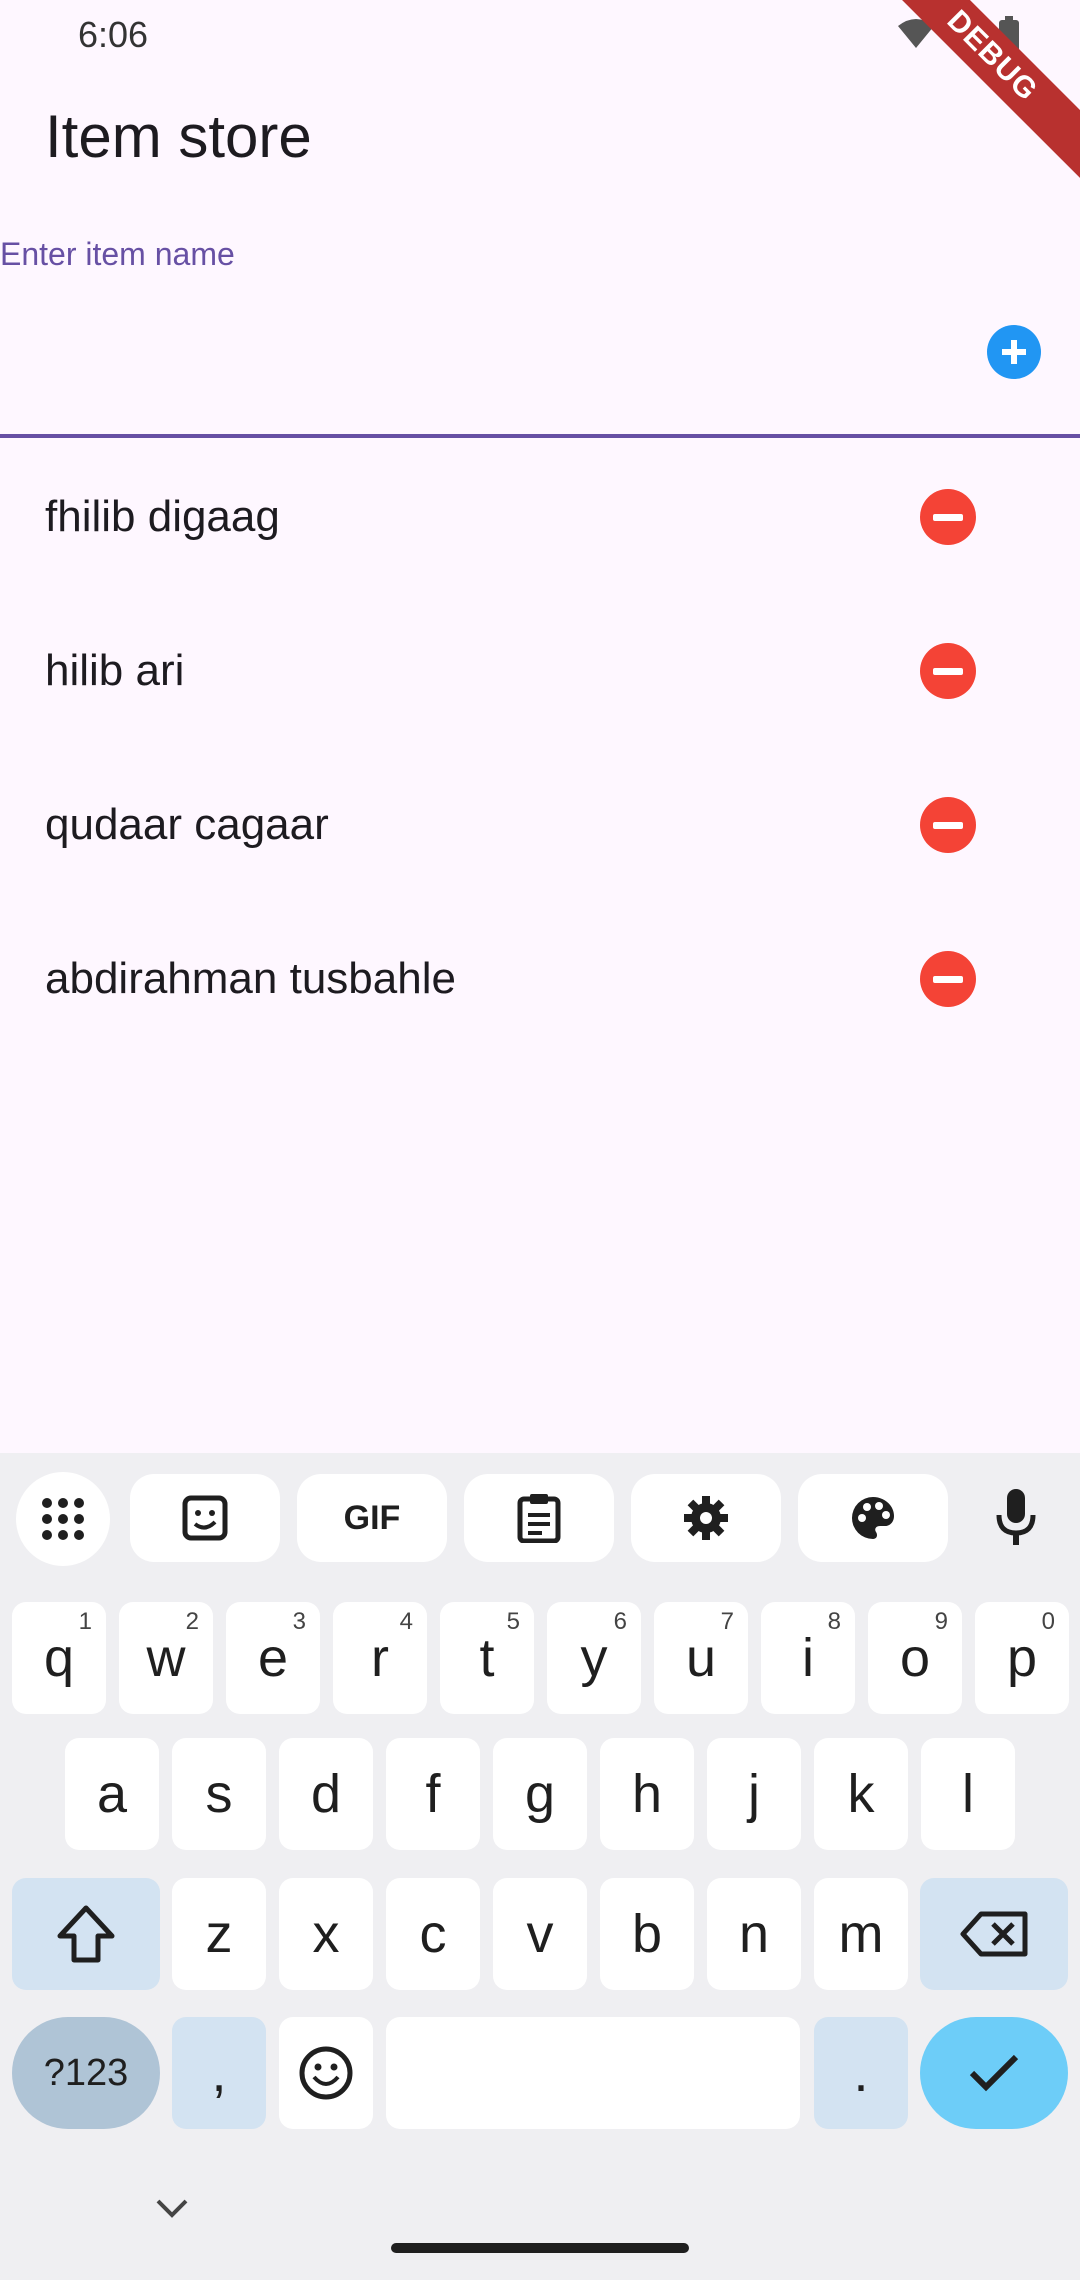  I want to click on key-j: j, so click(754, 1794).